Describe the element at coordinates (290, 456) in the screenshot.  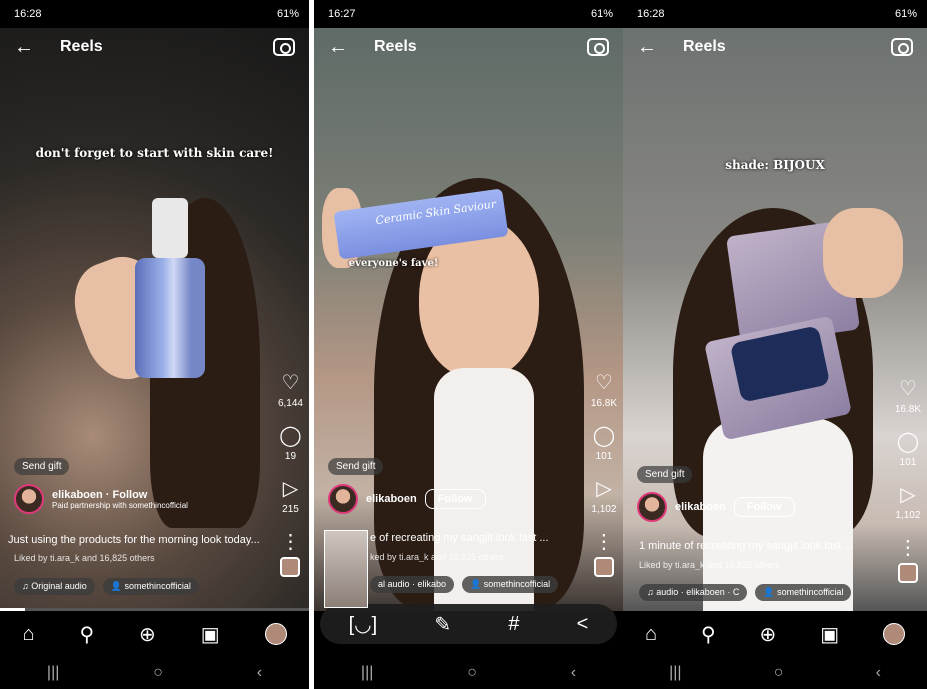
I see `comment-count: 19` at that location.